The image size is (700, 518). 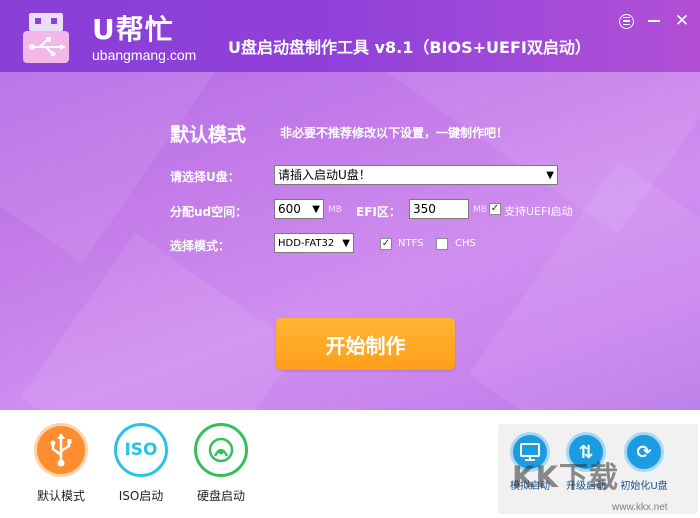 I want to click on mode-iso-button: ISO ISO启动, so click(x=141, y=463).